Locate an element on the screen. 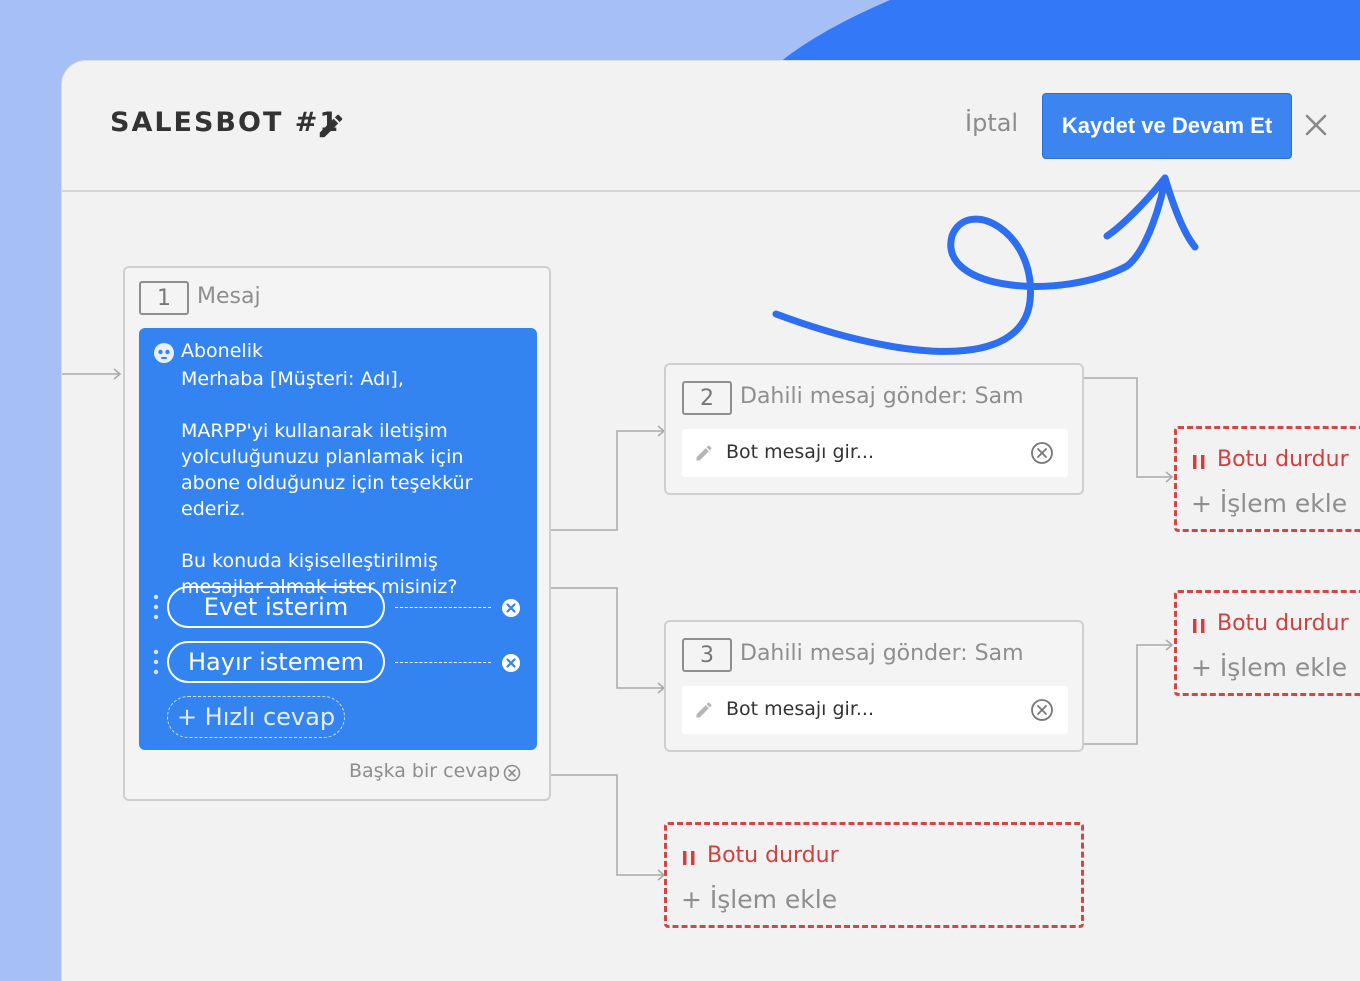 This screenshot has width=1360, height=981. node-title: Mesaj is located at coordinates (229, 296).